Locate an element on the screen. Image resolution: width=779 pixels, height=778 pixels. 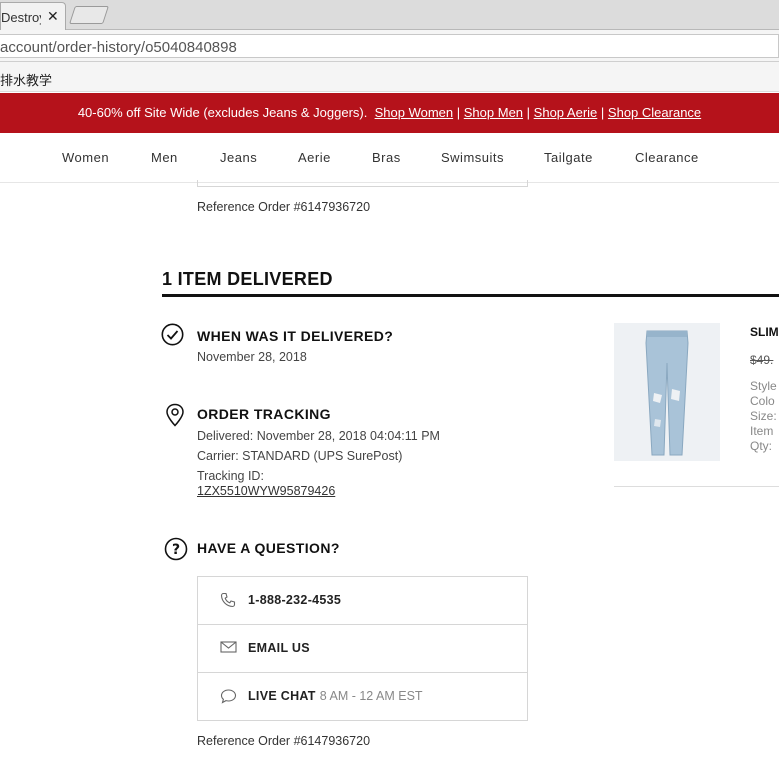
envelope-icon is located at coordinates (228, 649).